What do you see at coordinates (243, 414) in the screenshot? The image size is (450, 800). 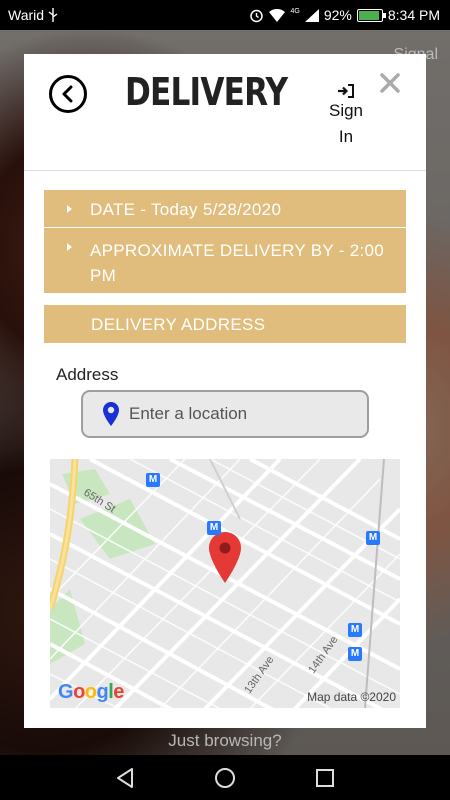 I see `address-input` at bounding box center [243, 414].